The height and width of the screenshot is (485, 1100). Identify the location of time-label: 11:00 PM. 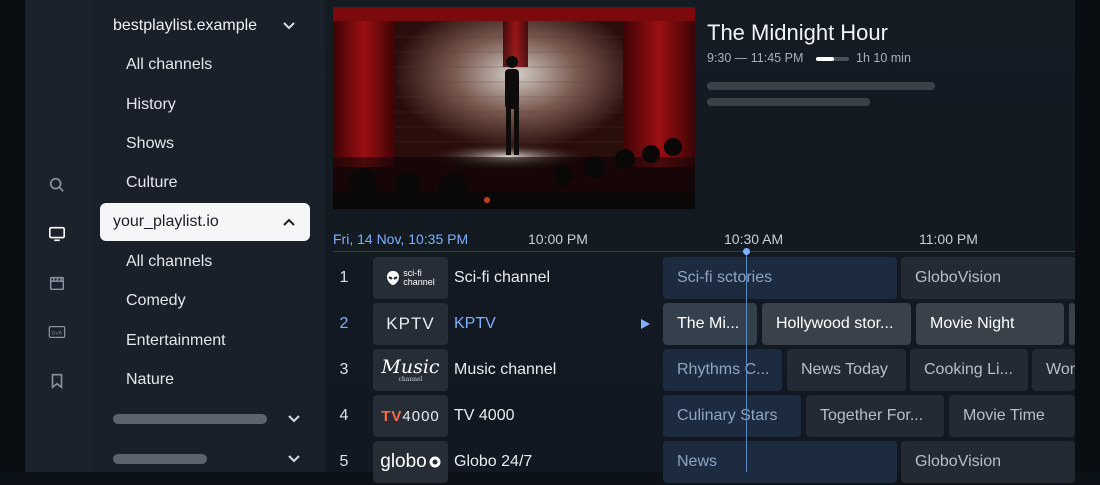
(948, 239).